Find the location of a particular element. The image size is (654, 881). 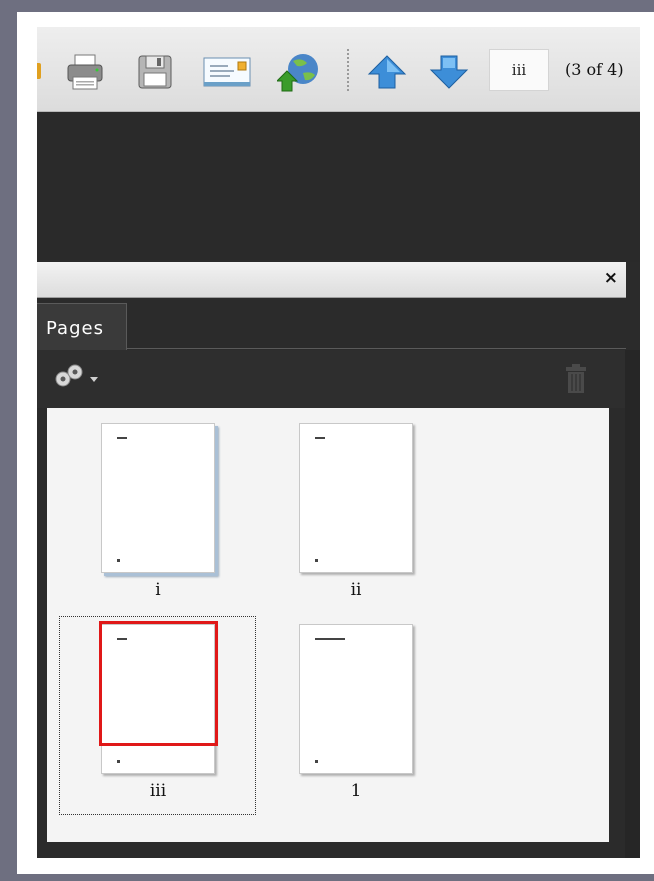

gear-icon is located at coordinates (69, 375).